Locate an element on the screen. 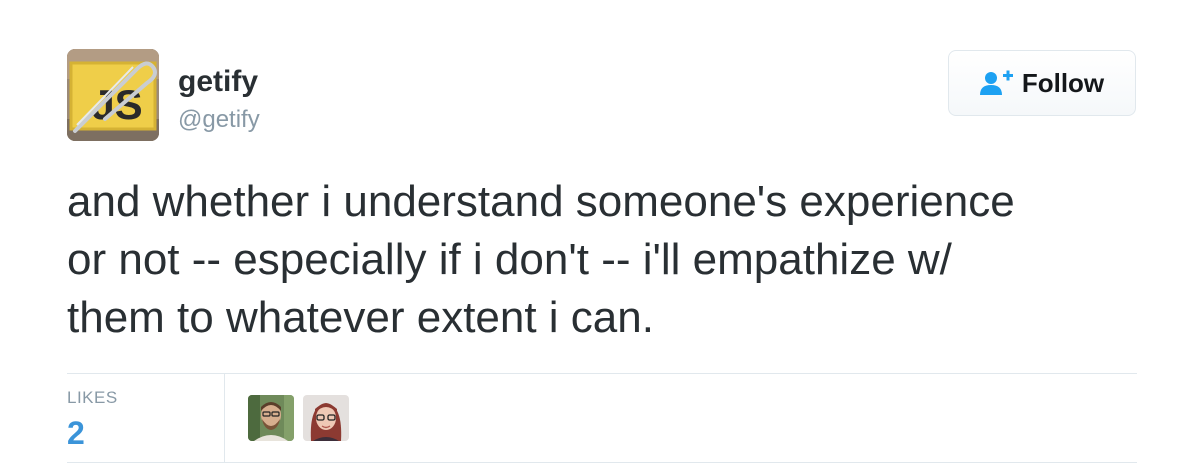  woman-with-glasses-avatar-icon is located at coordinates (326, 418).